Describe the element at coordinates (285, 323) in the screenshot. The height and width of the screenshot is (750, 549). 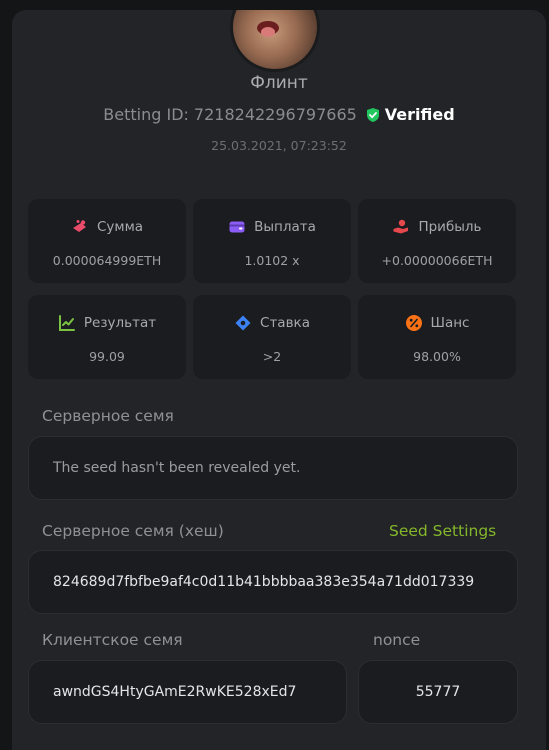
I see `stat-label: Ставка` at that location.